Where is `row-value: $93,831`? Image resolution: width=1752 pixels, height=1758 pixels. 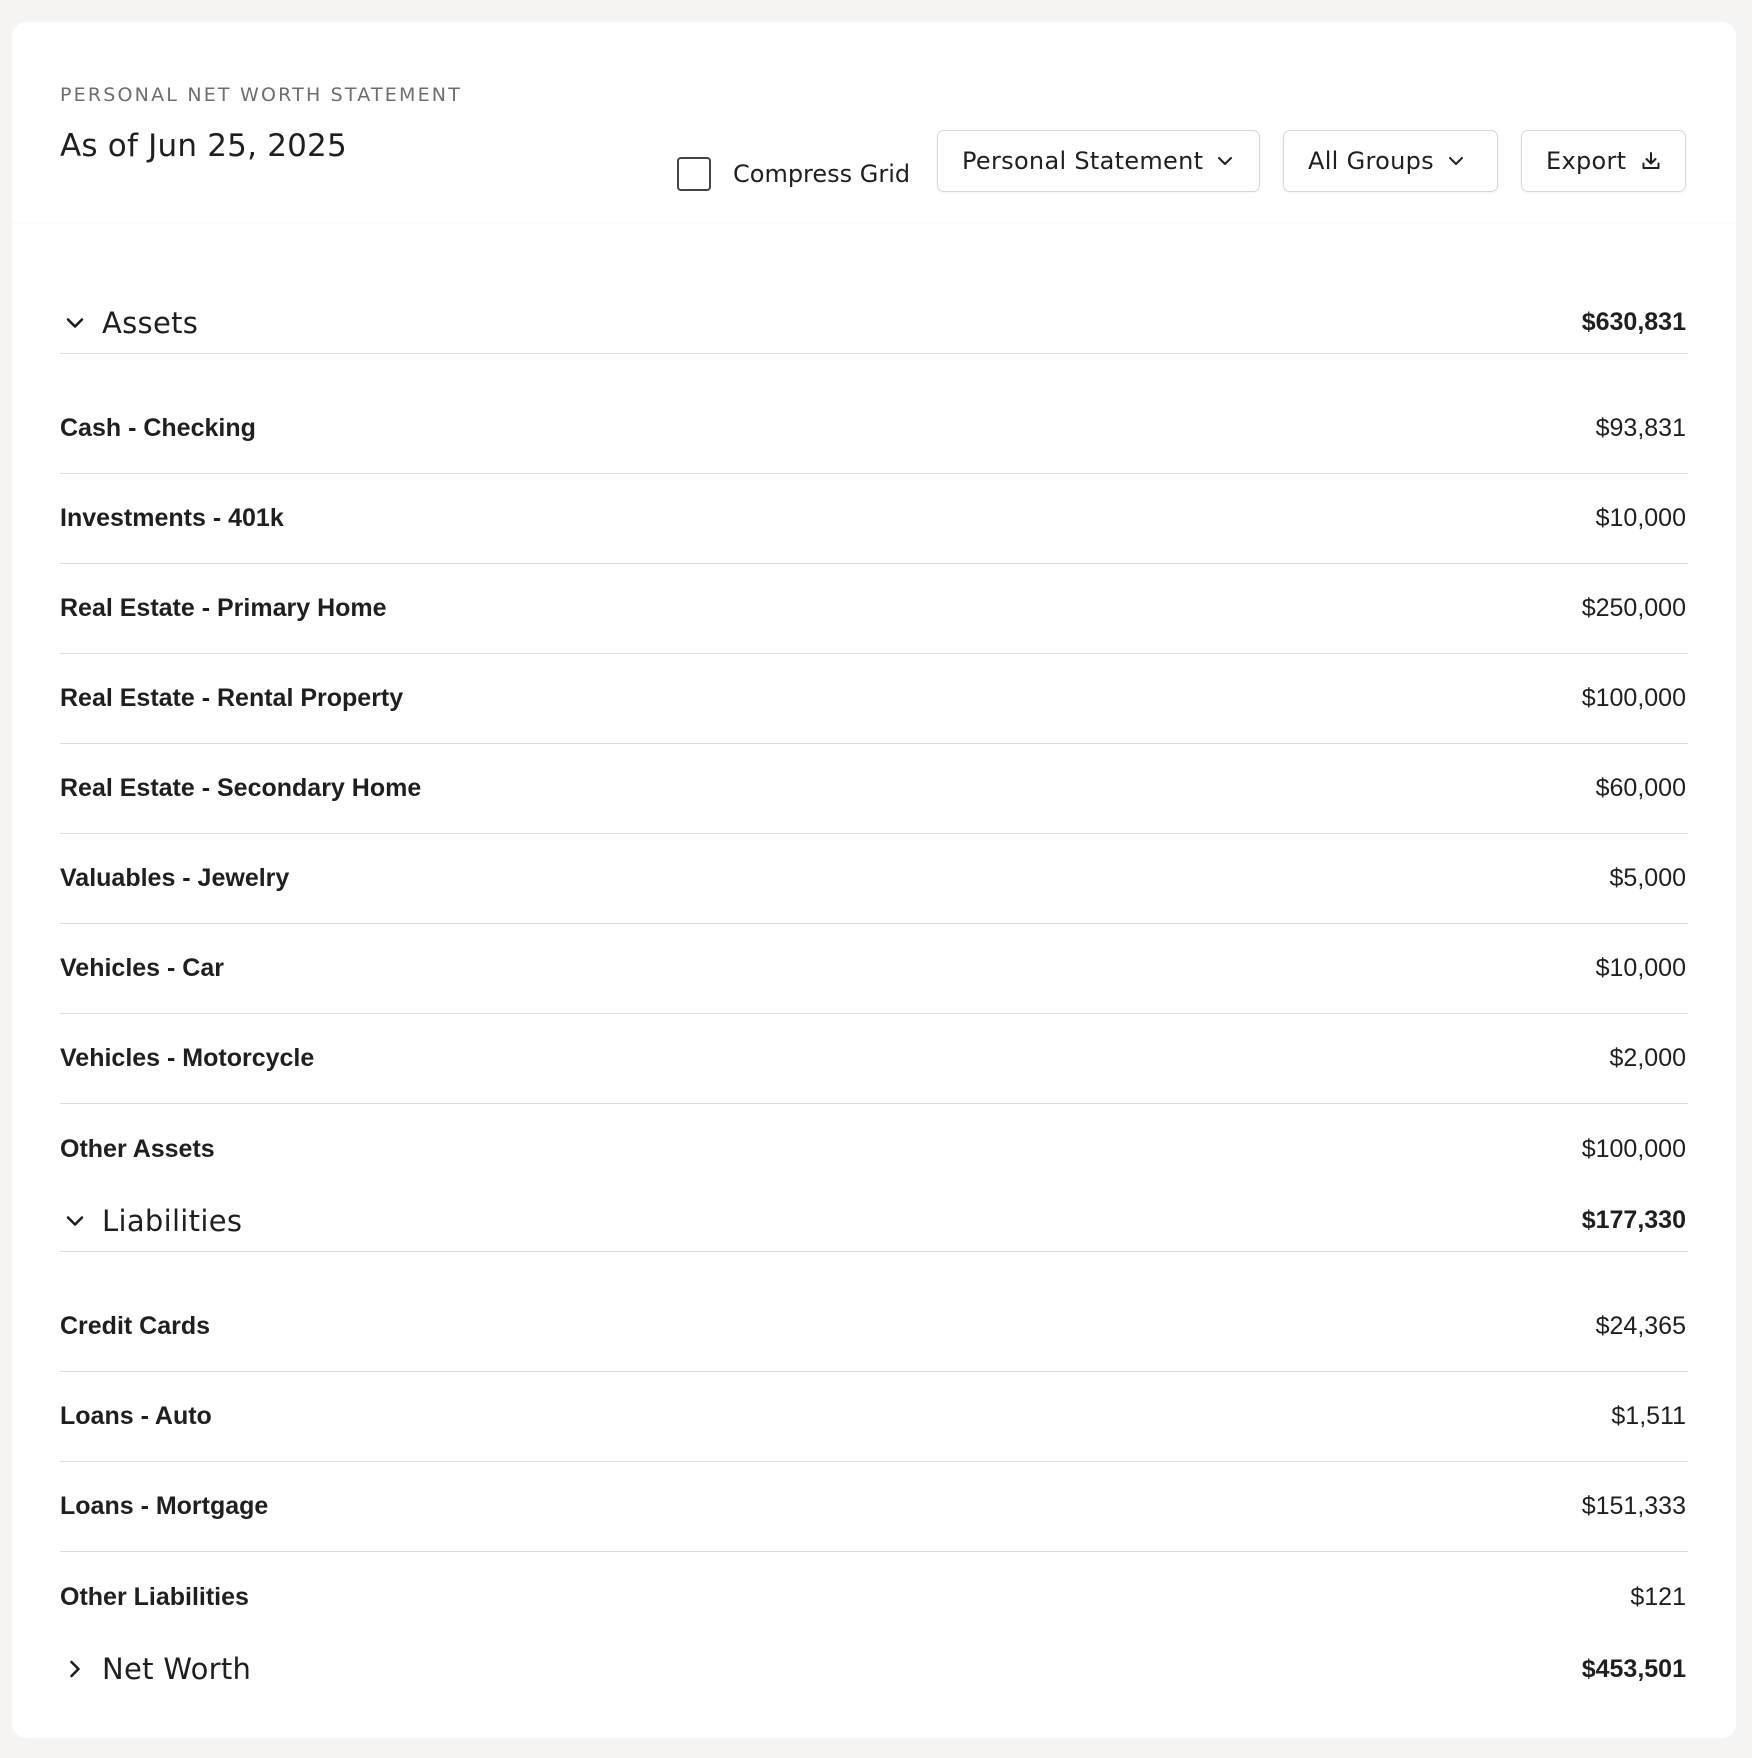
row-value: $93,831 is located at coordinates (1640, 428).